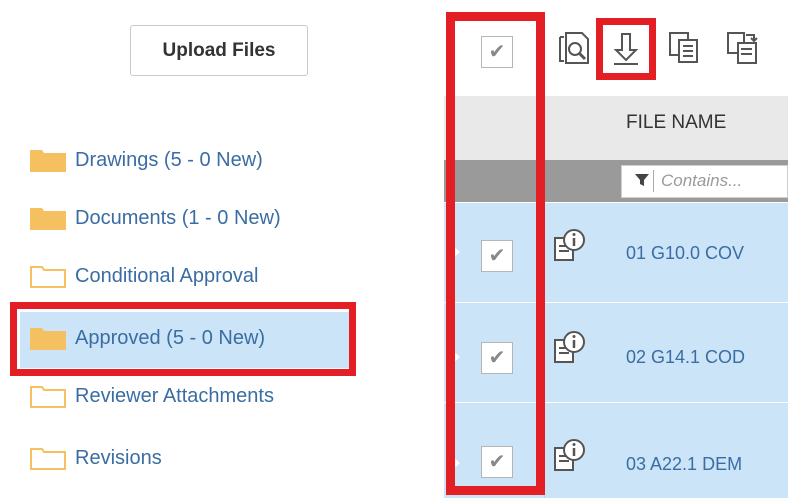  I want to click on folder-label: Drawings (5 - 0 New), so click(169, 159).